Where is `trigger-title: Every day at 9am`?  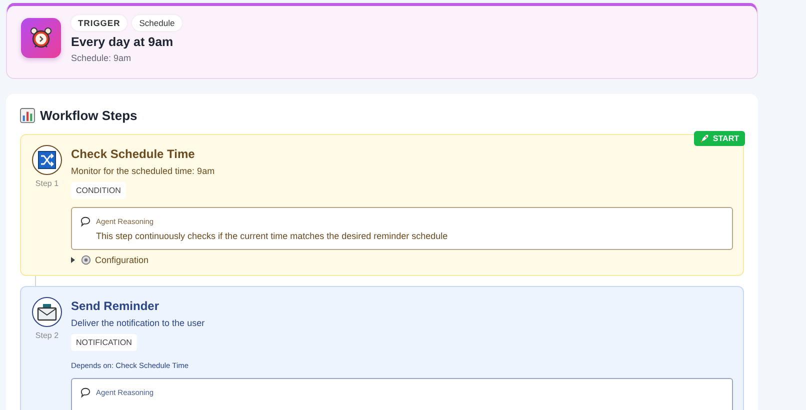
trigger-title: Every day at 9am is located at coordinates (122, 42).